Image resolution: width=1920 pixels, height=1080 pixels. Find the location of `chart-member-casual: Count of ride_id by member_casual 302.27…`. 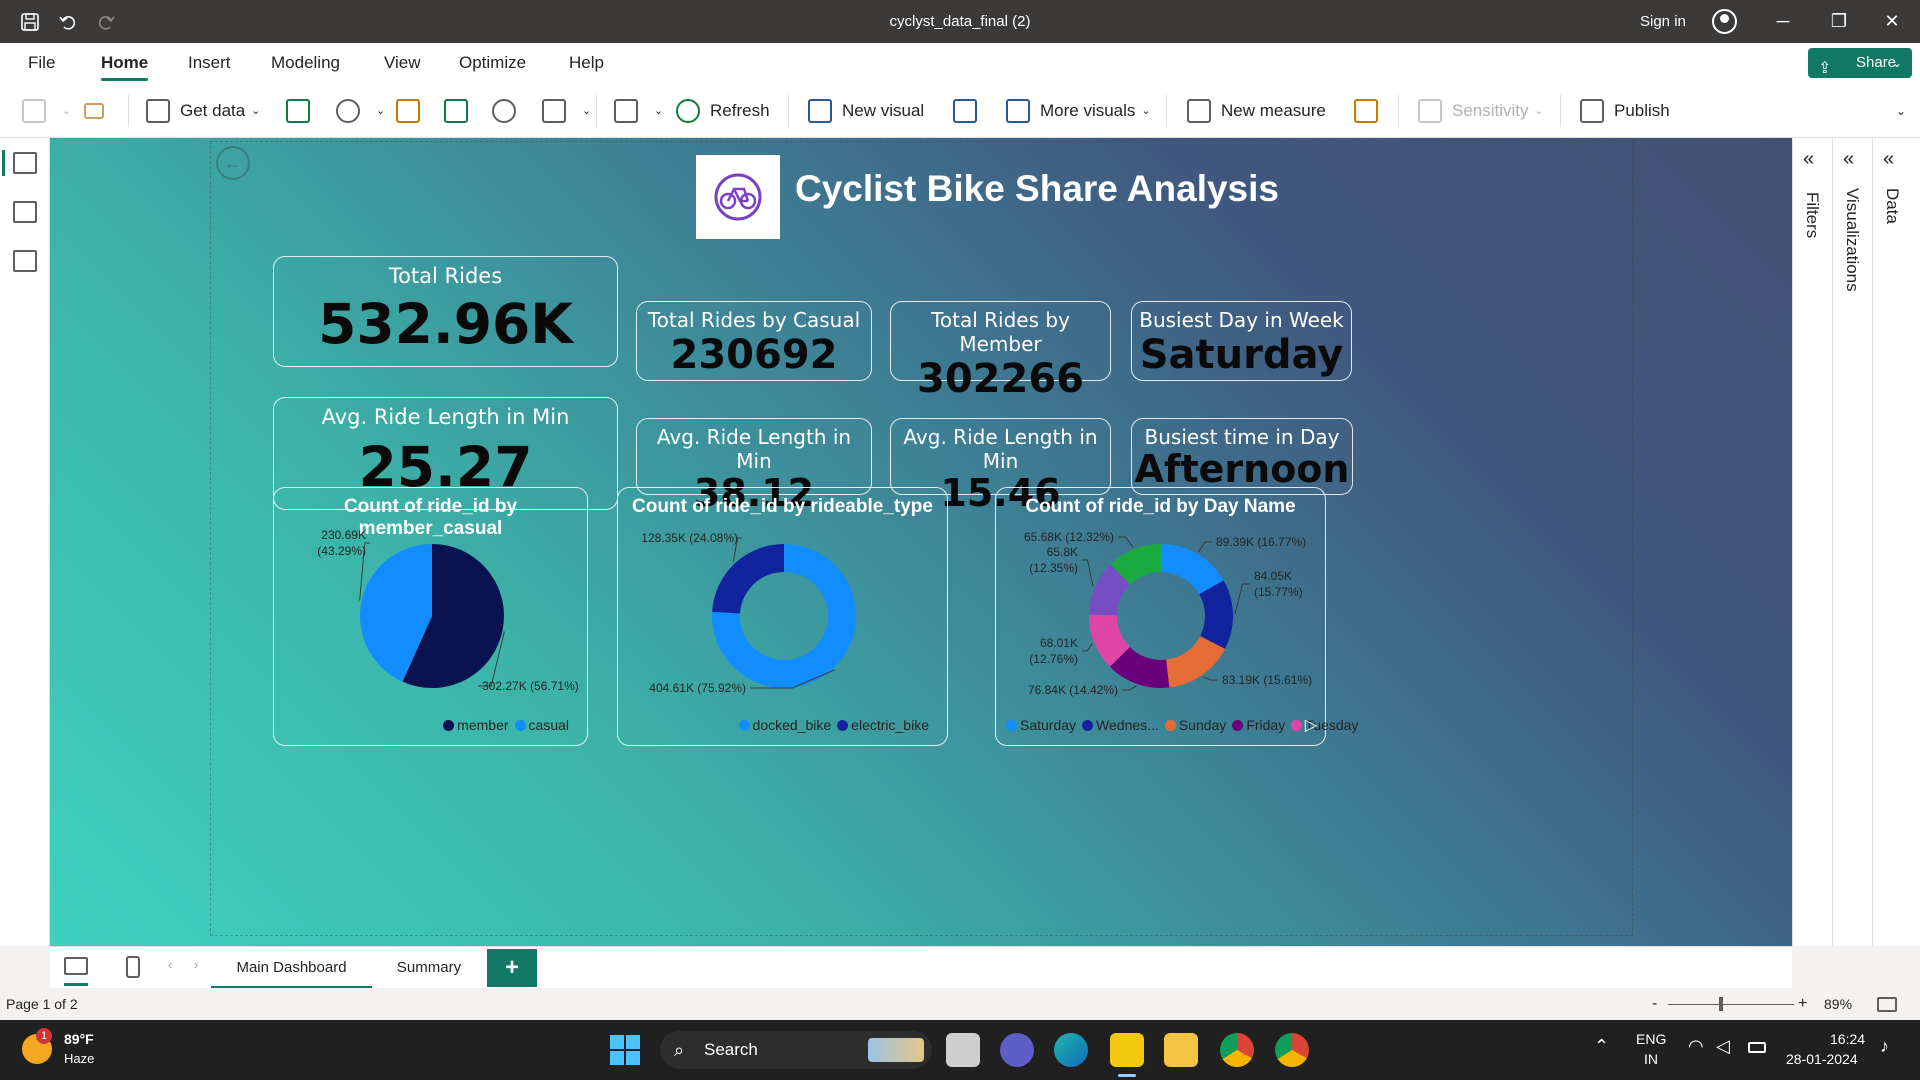

chart-member-casual: Count of ride_id by member_casual 302.27… is located at coordinates (430, 616).